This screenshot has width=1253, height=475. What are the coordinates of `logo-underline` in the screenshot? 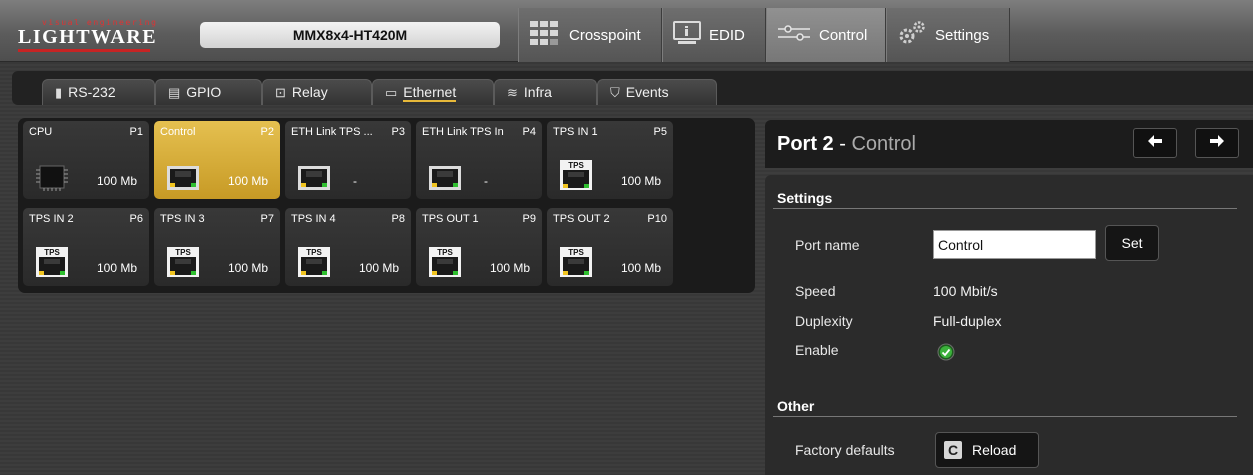 It's located at (84, 50).